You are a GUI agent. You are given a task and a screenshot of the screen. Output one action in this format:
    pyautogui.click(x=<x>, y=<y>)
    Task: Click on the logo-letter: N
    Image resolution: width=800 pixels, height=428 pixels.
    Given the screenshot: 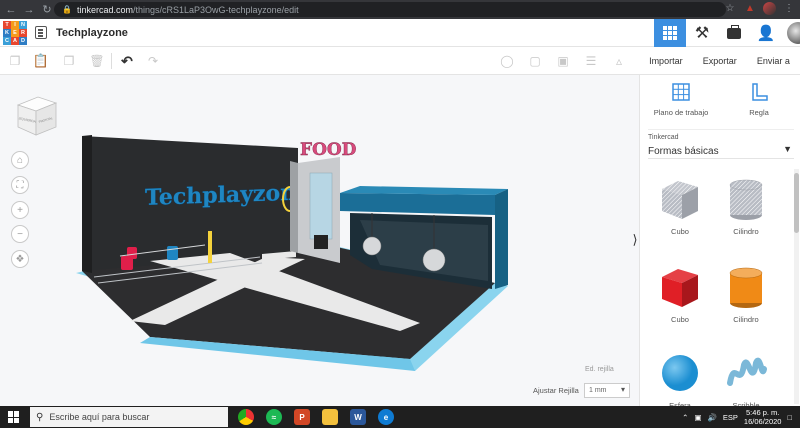 What is the action you would take?
    pyautogui.click(x=23, y=25)
    